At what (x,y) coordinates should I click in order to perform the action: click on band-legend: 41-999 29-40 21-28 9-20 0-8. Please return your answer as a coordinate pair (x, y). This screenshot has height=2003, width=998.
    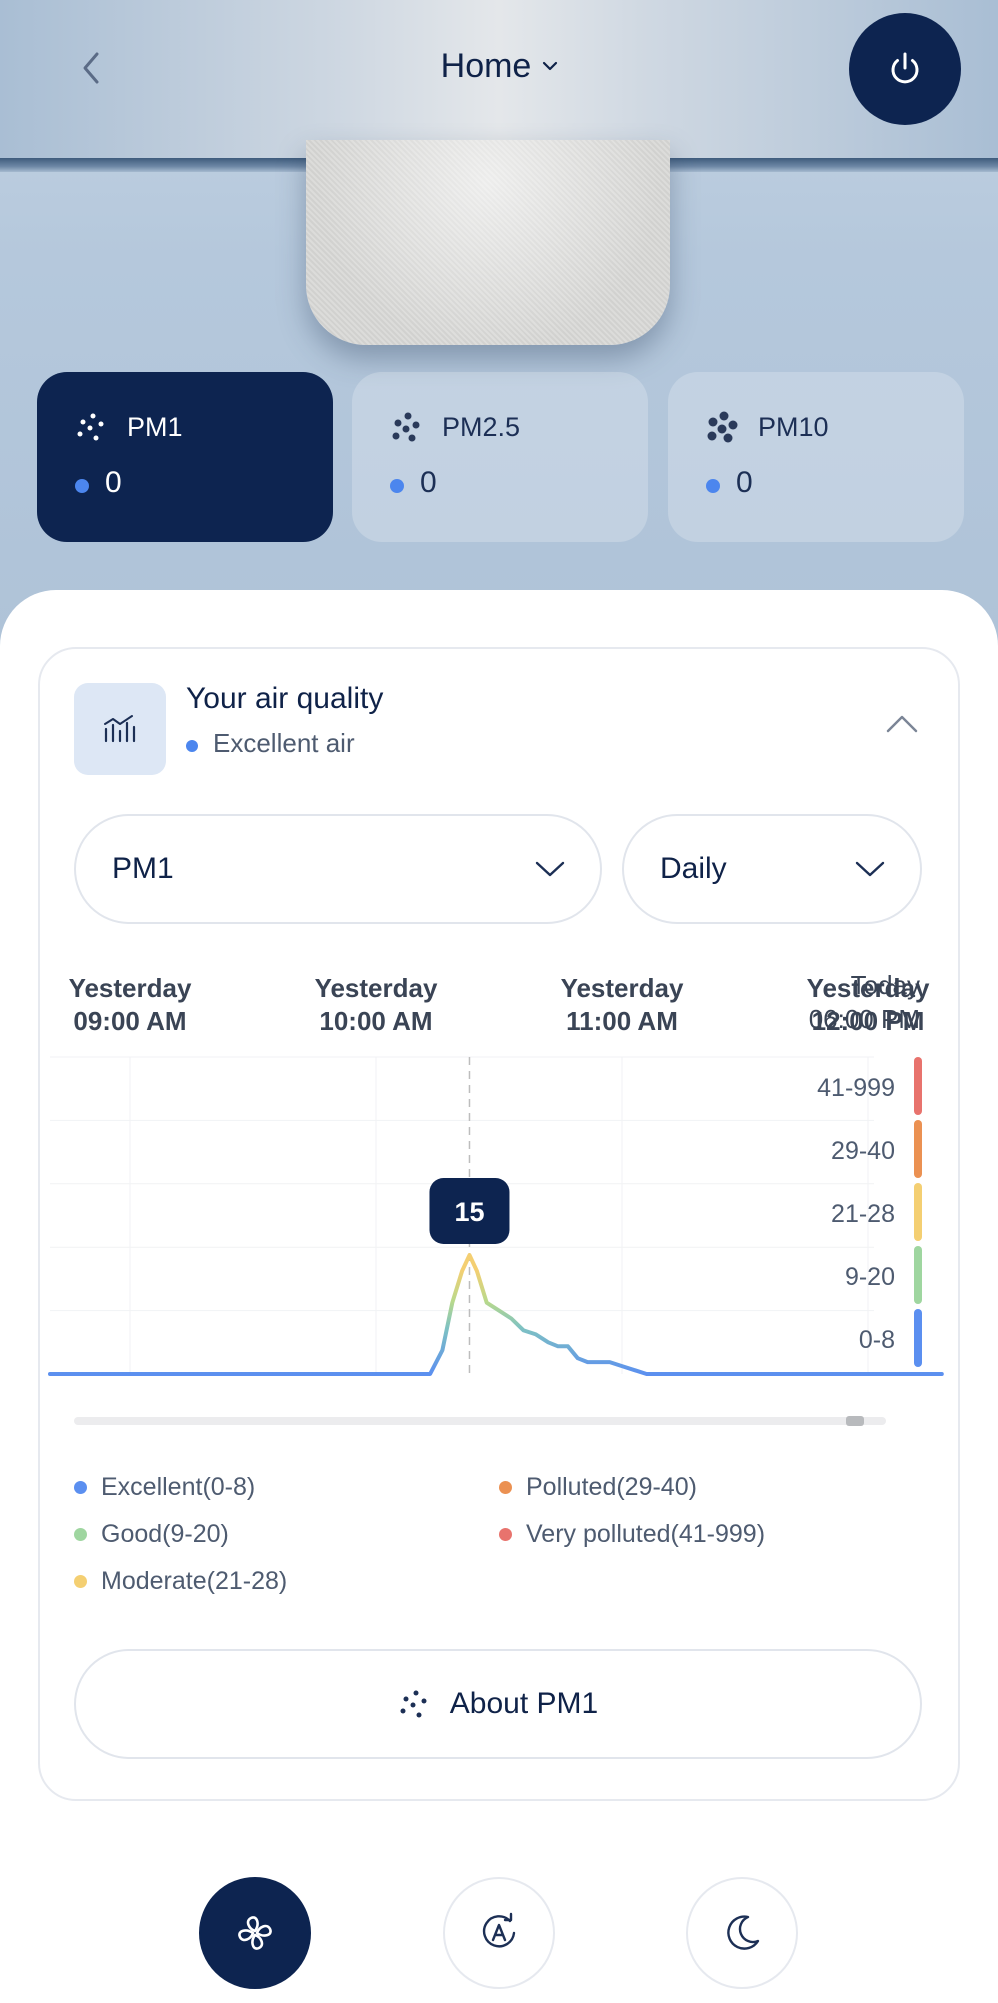
    Looking at the image, I should click on (869, 1212).